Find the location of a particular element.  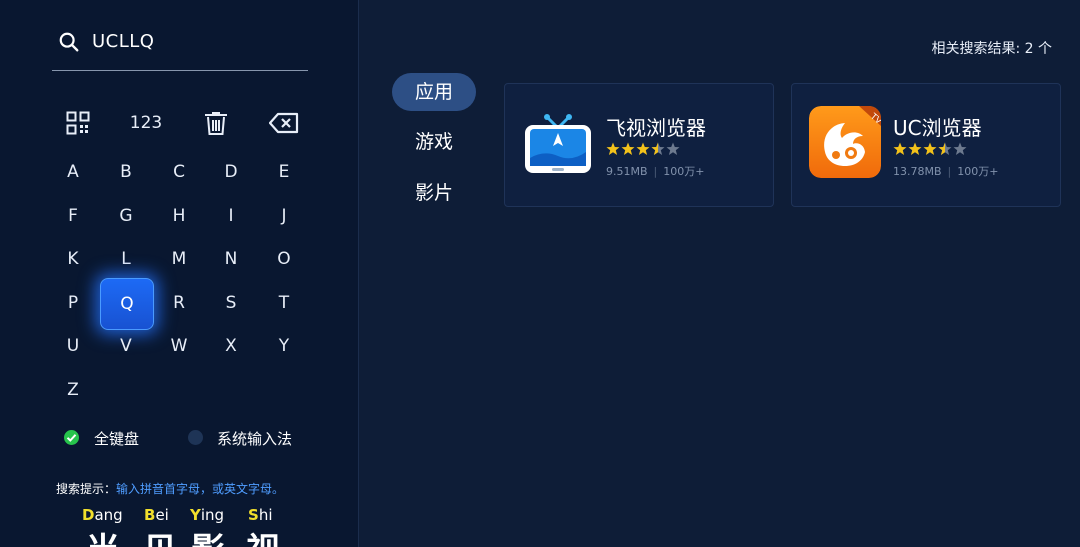

clear-key is located at coordinates (216, 123).